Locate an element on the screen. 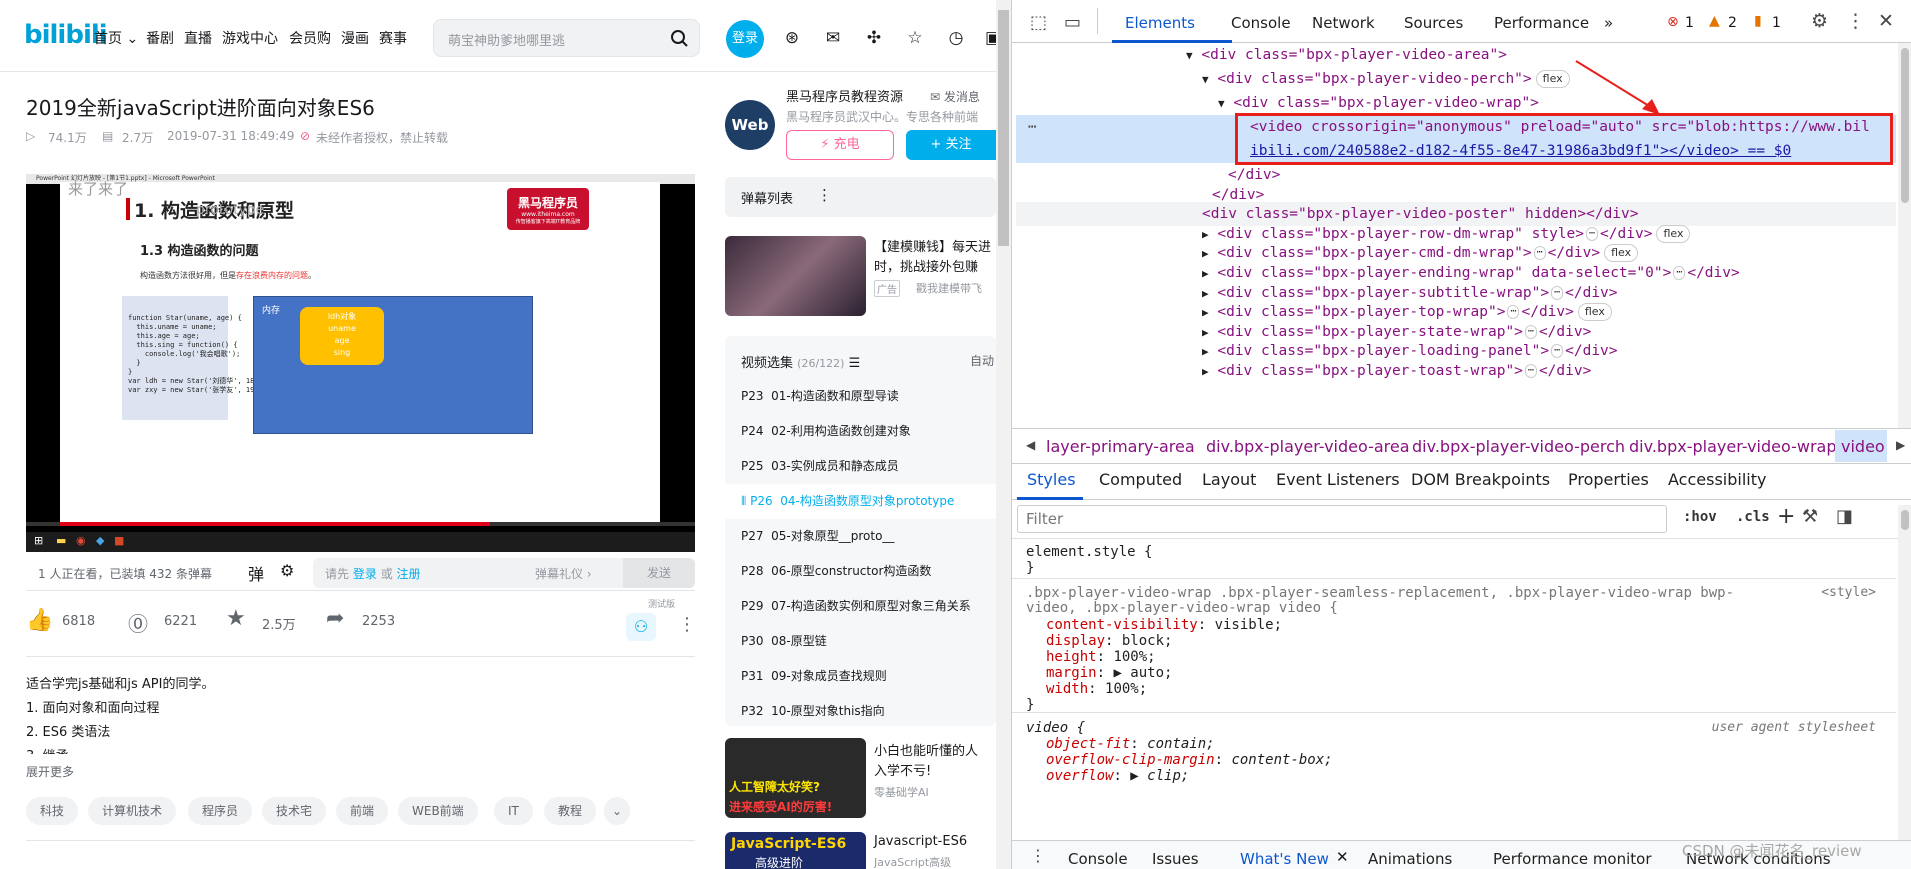 Image resolution: width=1911 pixels, height=869 pixels. tag: IT is located at coordinates (513, 811).